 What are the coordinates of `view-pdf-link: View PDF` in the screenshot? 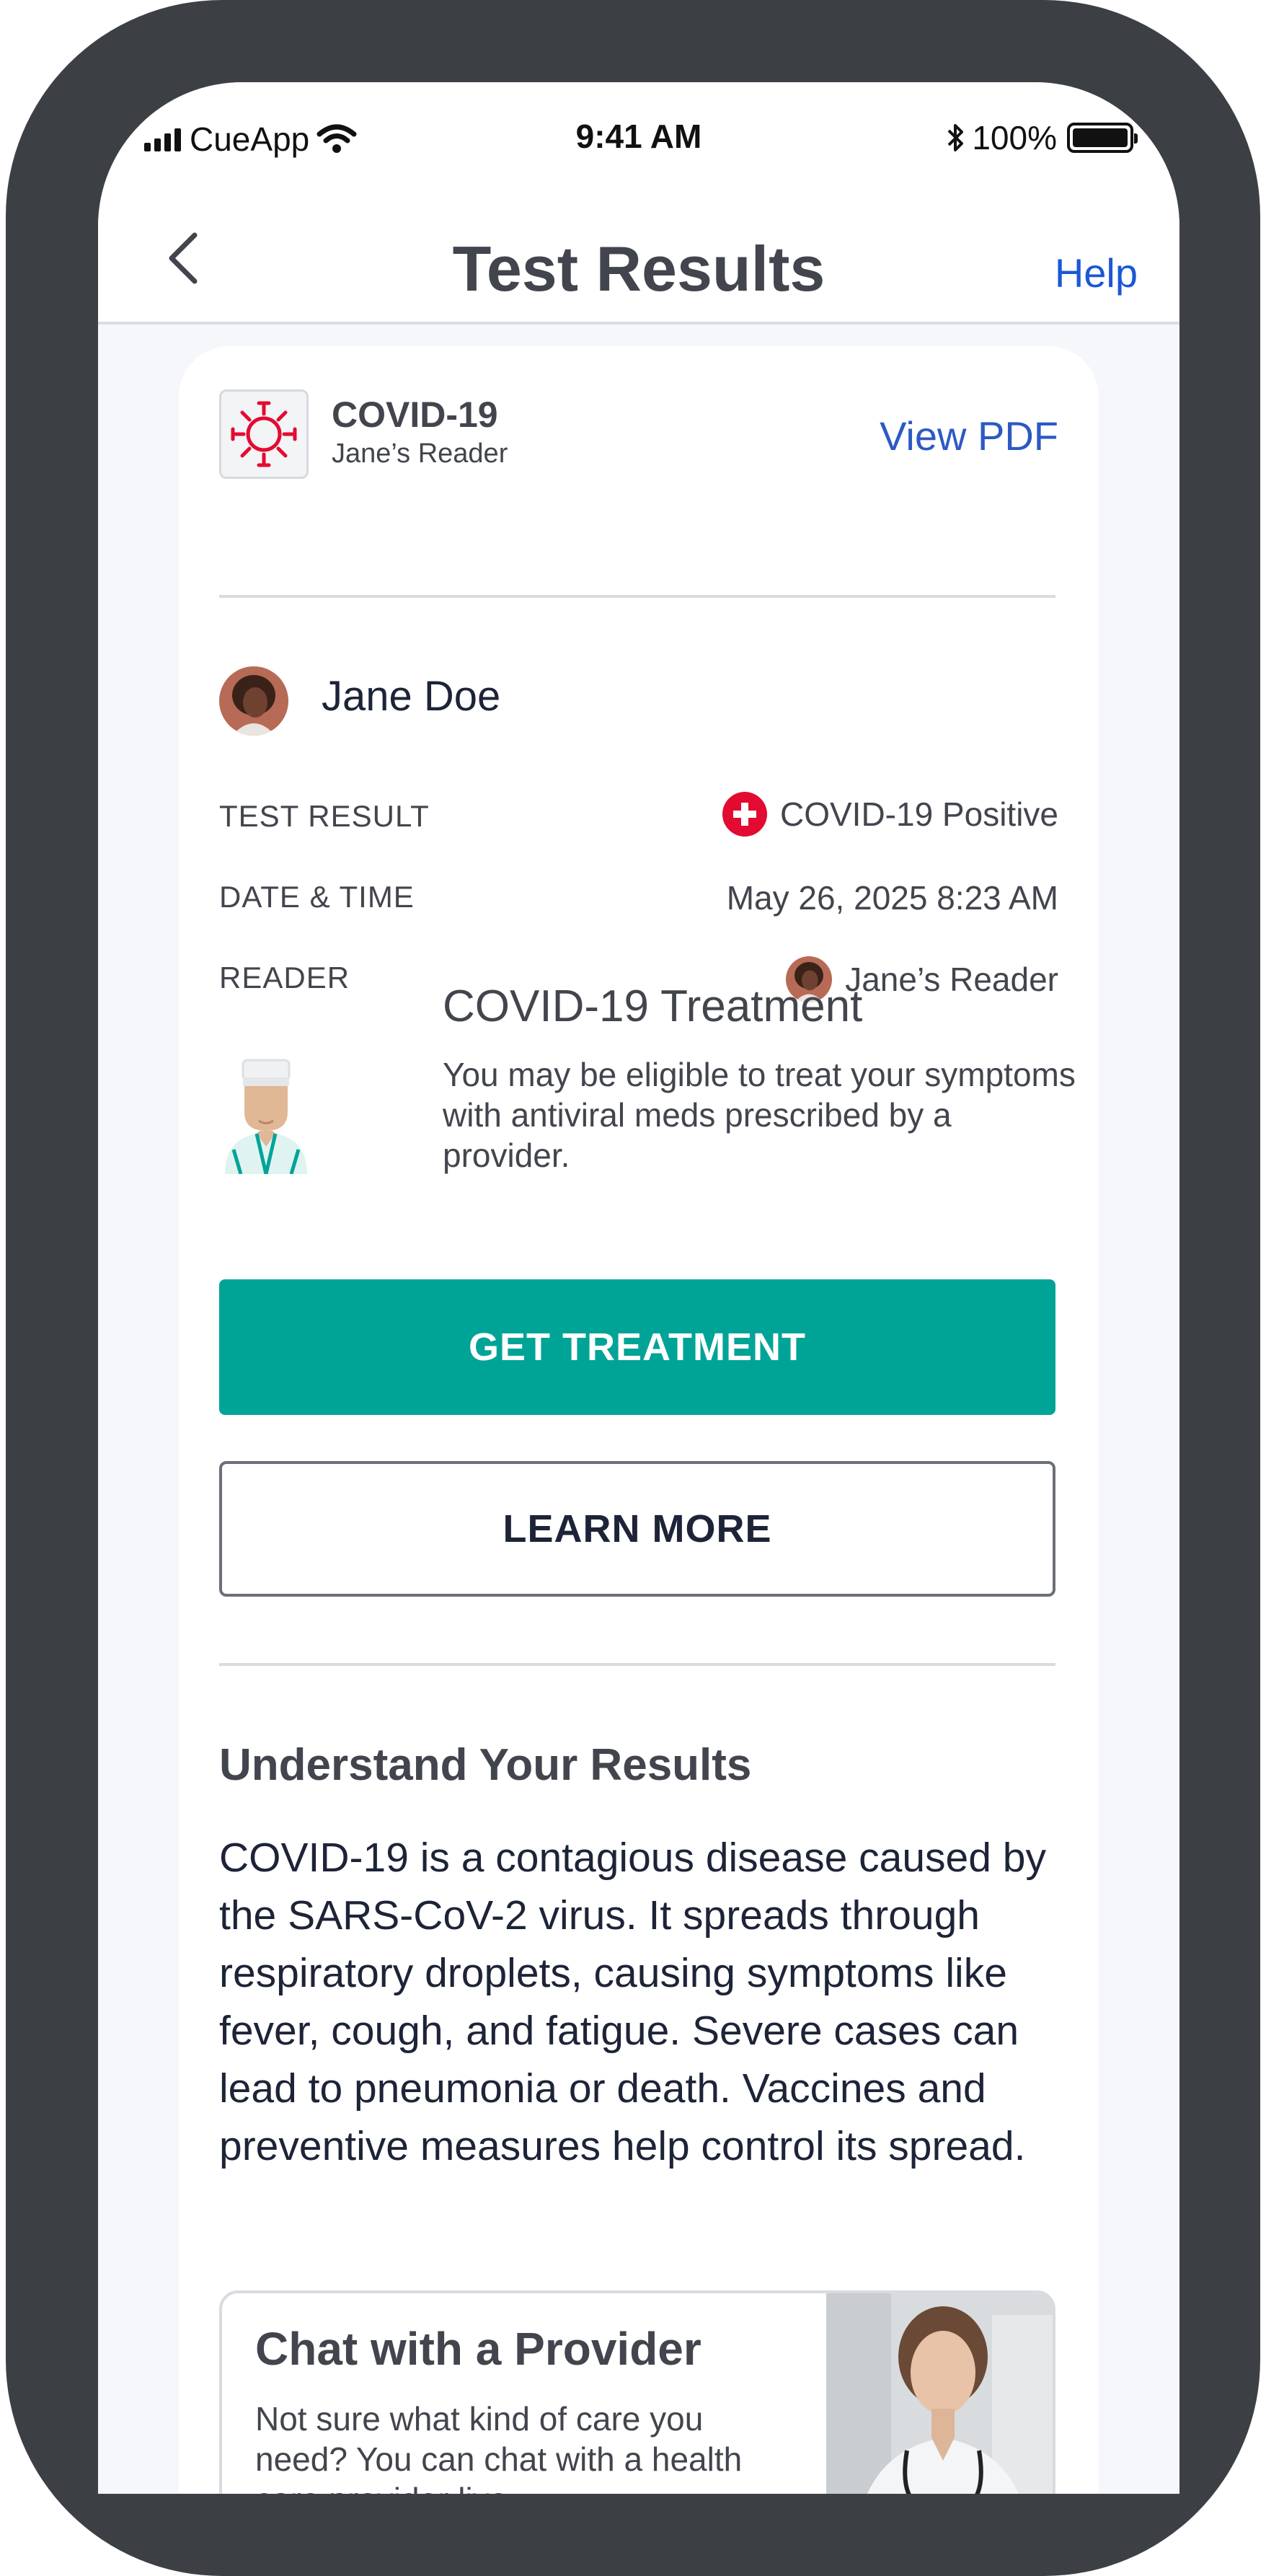 It's located at (969, 436).